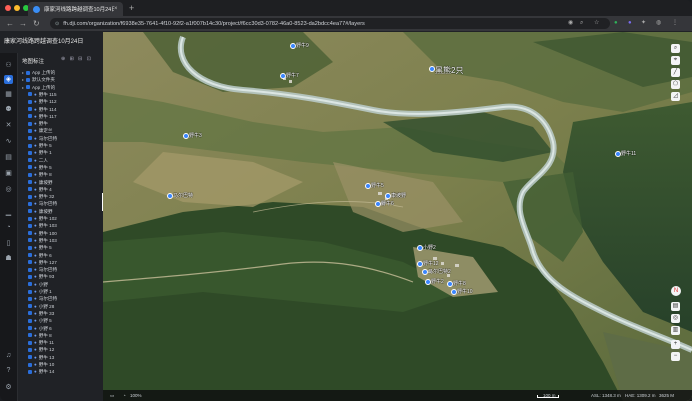 This screenshot has height=401, width=692. I want to click on layer-item: ● 小野 6, so click(40, 328).